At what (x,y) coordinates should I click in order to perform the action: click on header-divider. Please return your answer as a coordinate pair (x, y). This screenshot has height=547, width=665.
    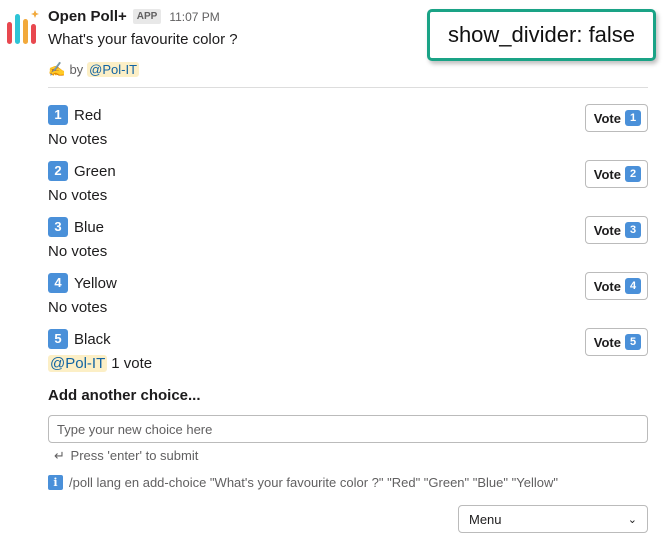
    Looking at the image, I should click on (348, 87).